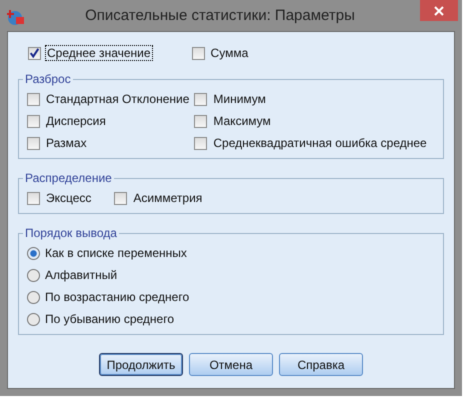  What do you see at coordinates (231, 364) in the screenshot?
I see `dialog-button: Отмена` at bounding box center [231, 364].